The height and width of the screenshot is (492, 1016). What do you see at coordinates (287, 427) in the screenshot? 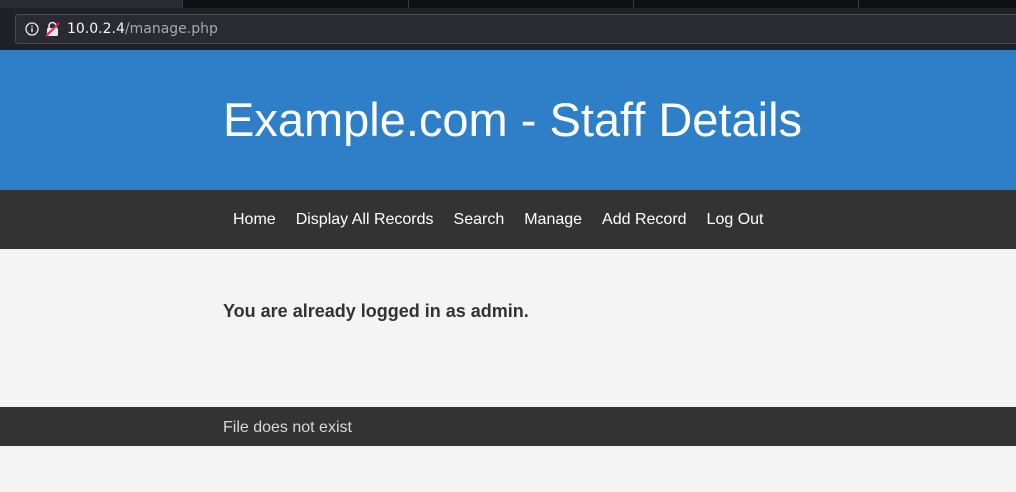
I see `footer-text: File does not exist` at bounding box center [287, 427].